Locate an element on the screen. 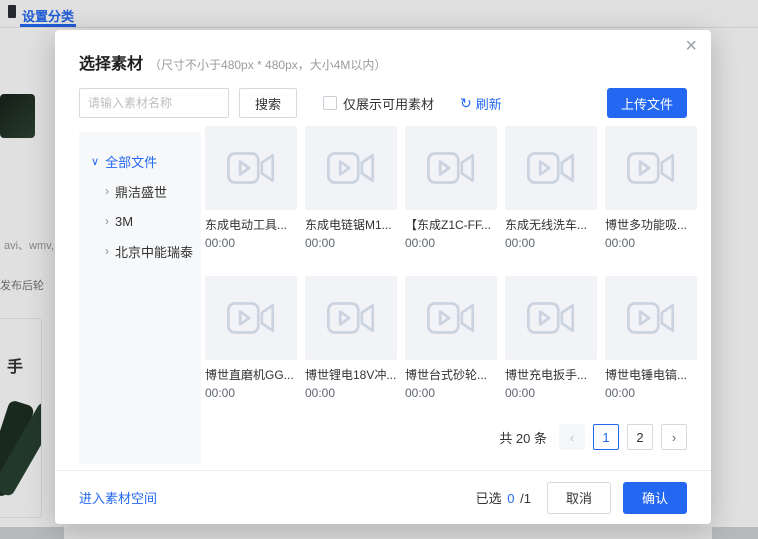 Image resolution: width=758 pixels, height=539 pixels. selected-total: /1 is located at coordinates (525, 498).